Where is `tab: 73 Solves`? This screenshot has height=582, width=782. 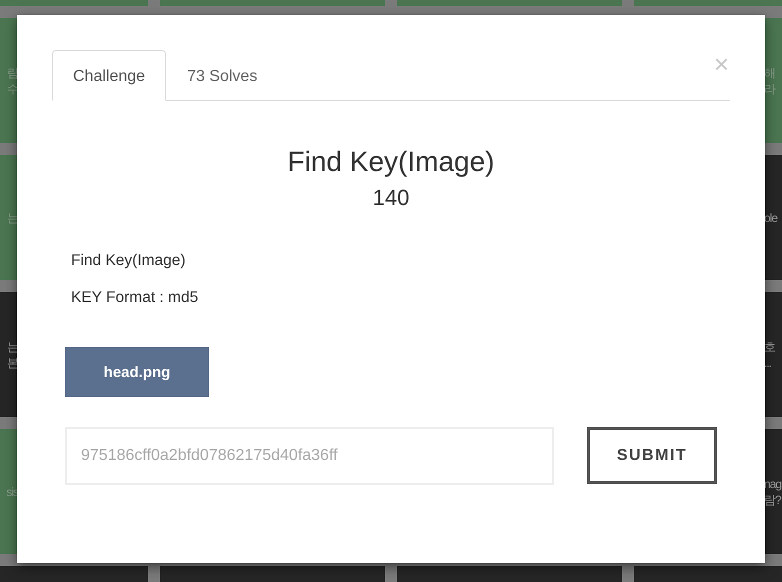 tab: 73 Solves is located at coordinates (222, 75).